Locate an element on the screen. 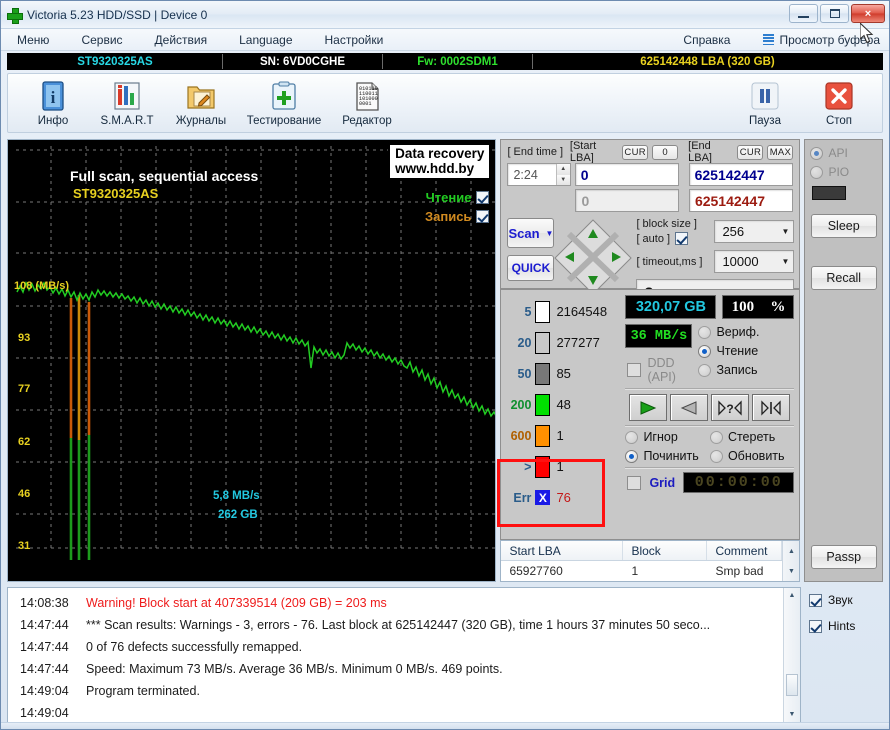  status-bar is located at coordinates (445, 725).